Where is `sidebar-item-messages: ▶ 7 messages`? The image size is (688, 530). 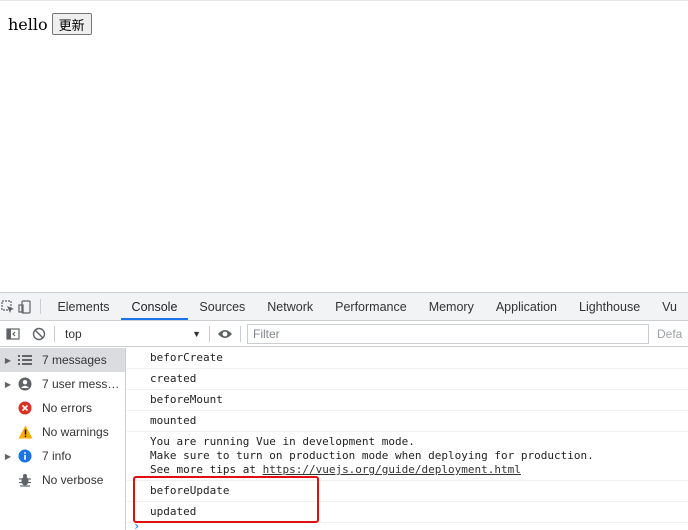 sidebar-item-messages: ▶ 7 messages is located at coordinates (62, 360).